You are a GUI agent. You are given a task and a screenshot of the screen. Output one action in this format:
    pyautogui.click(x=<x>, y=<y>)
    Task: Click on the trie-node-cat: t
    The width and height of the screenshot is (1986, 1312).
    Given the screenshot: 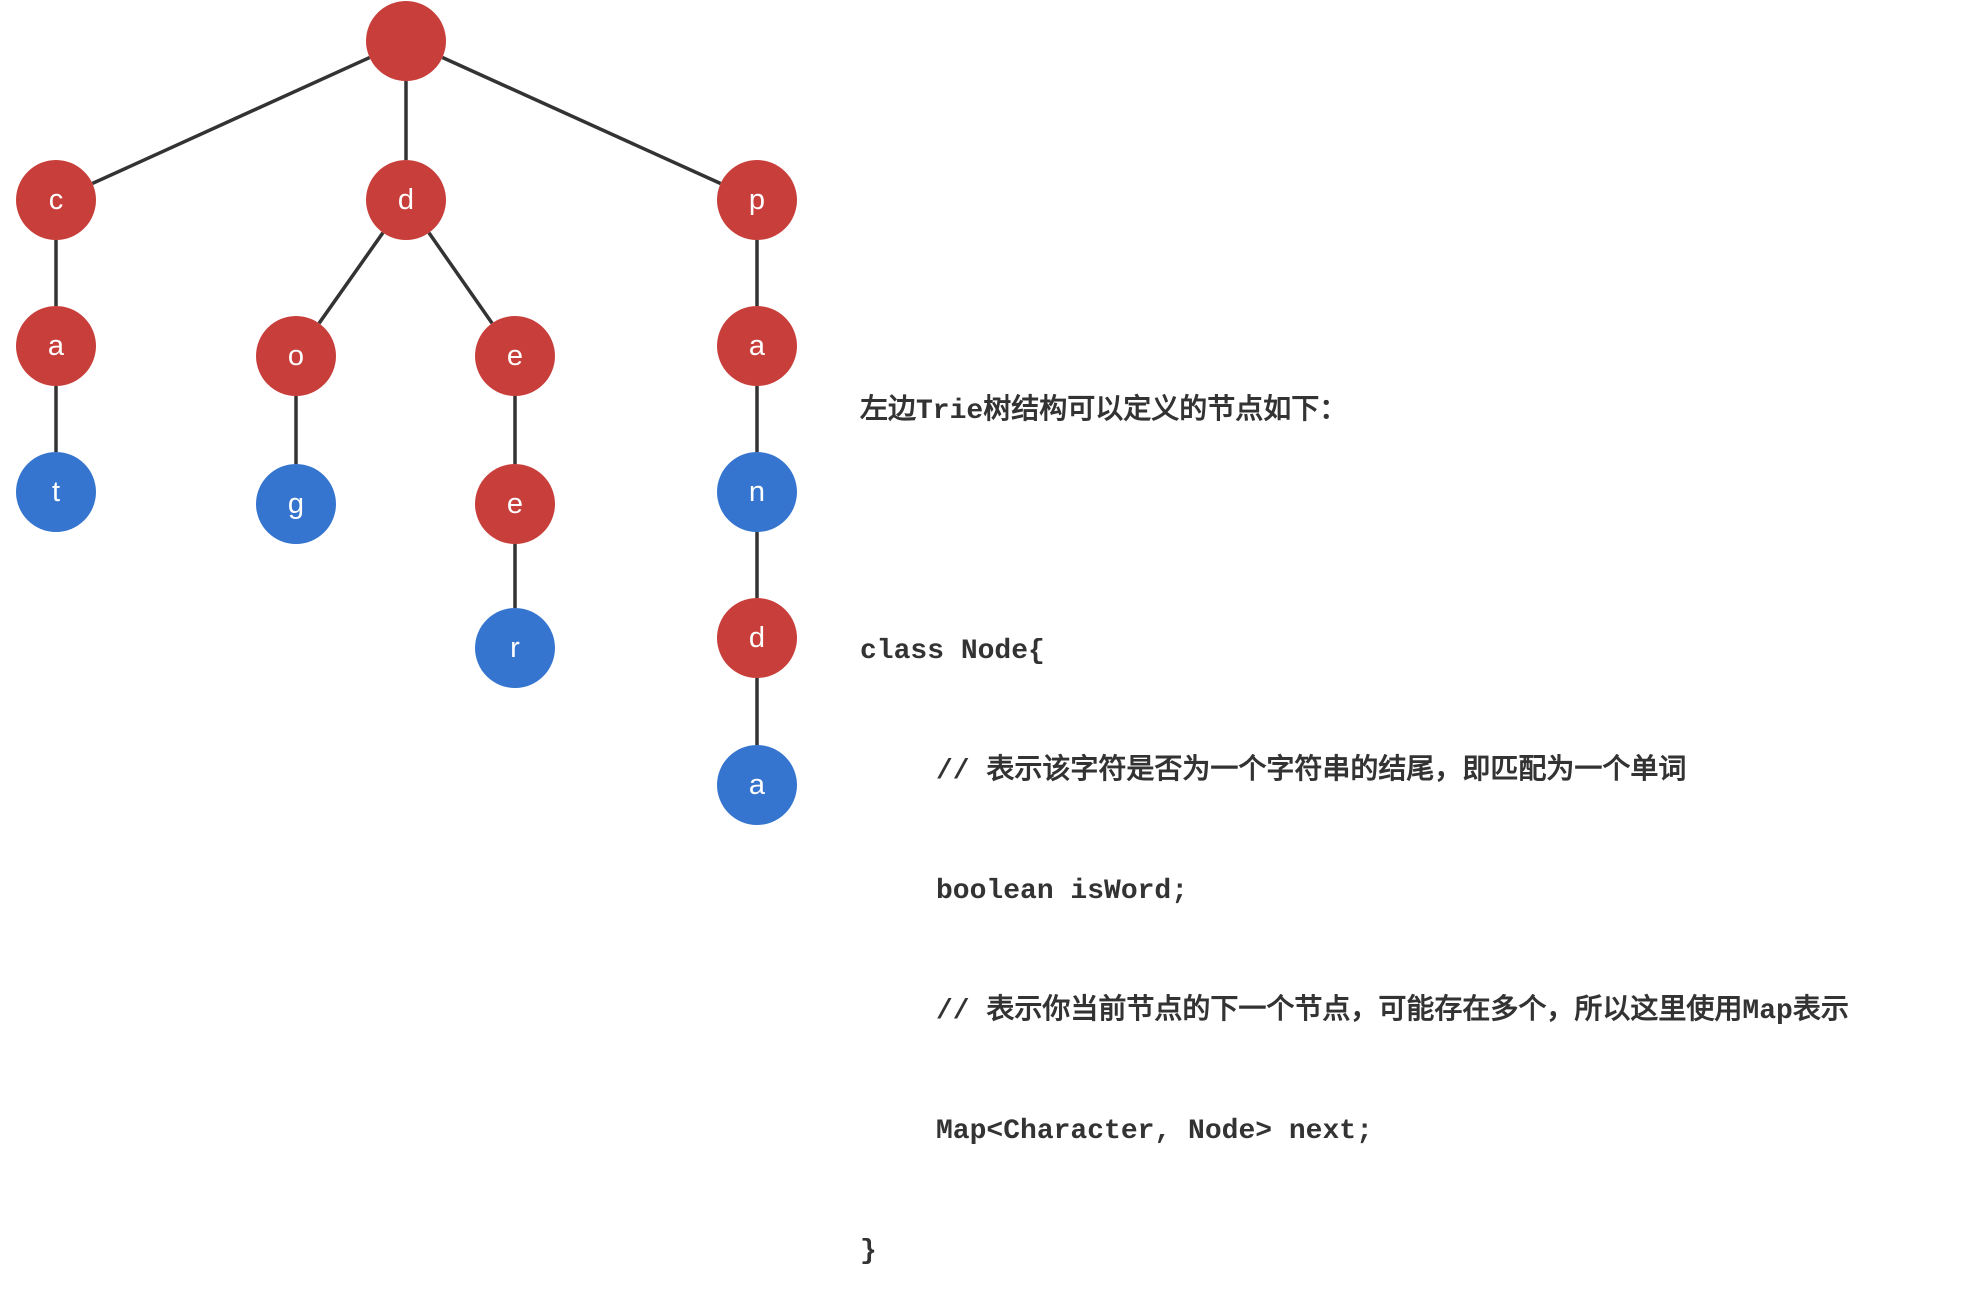 What is the action you would take?
    pyautogui.click(x=56, y=492)
    